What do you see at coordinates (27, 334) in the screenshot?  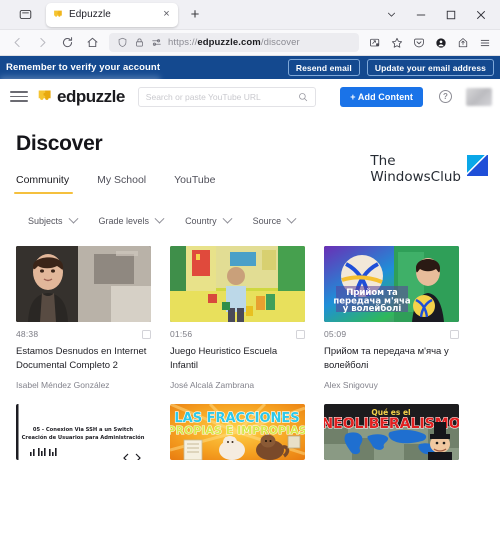 I see `video-duration: 48:38` at bounding box center [27, 334].